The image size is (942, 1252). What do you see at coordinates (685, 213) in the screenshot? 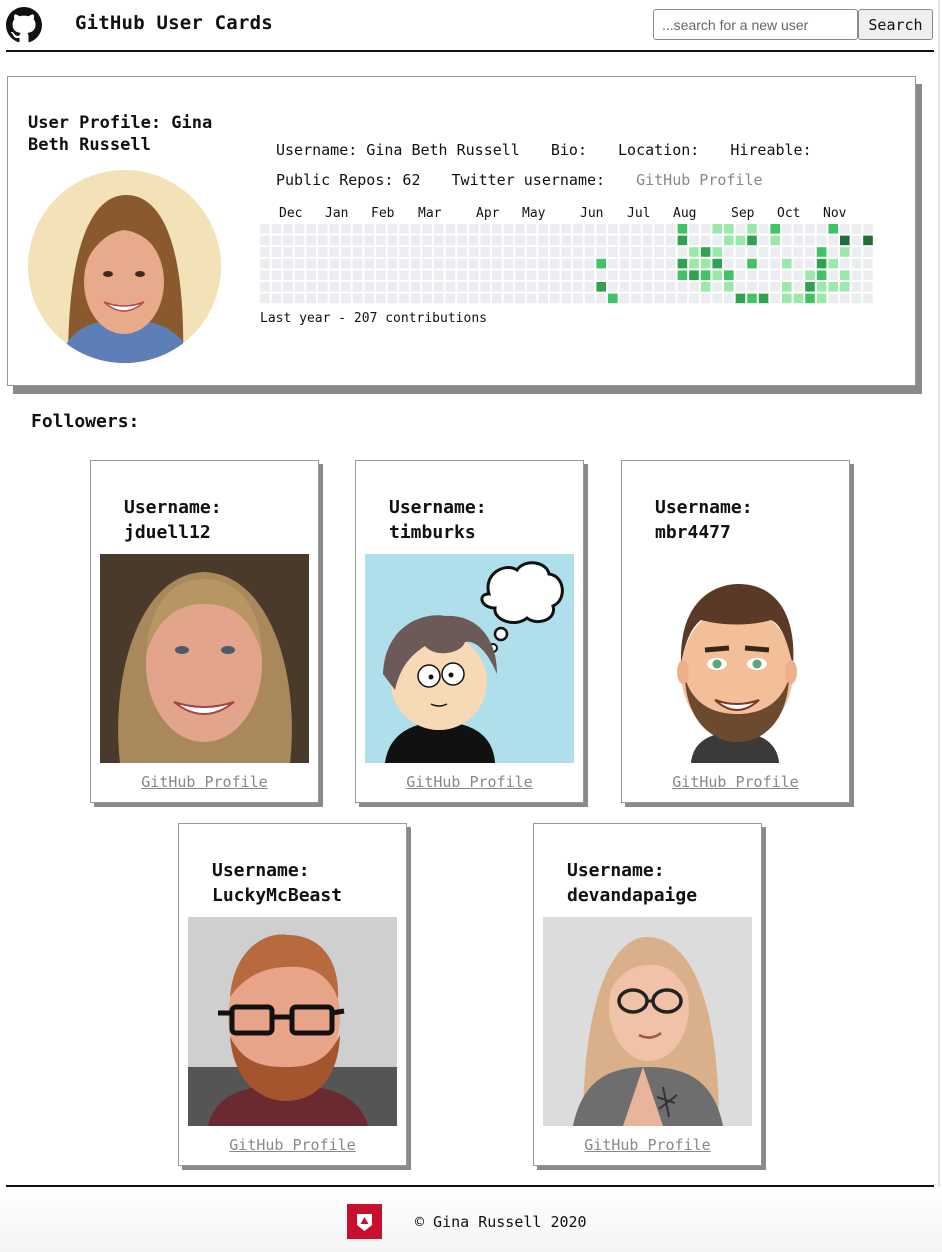
I see `contribution-month-label: Aug` at bounding box center [685, 213].